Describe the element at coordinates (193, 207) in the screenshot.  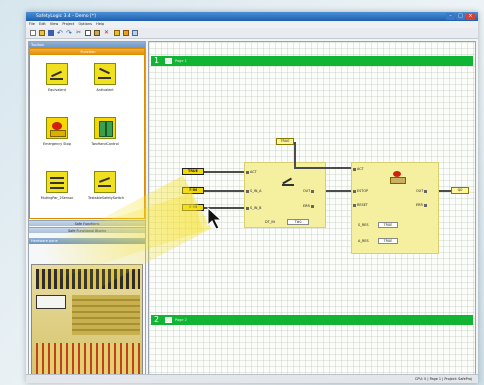
I see `tag-input-c: E-IN` at that location.